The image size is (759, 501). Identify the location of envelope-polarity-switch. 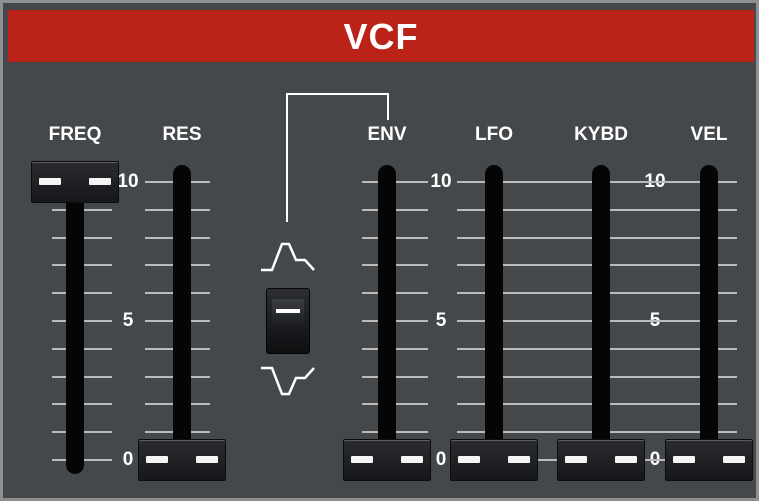
(288, 321).